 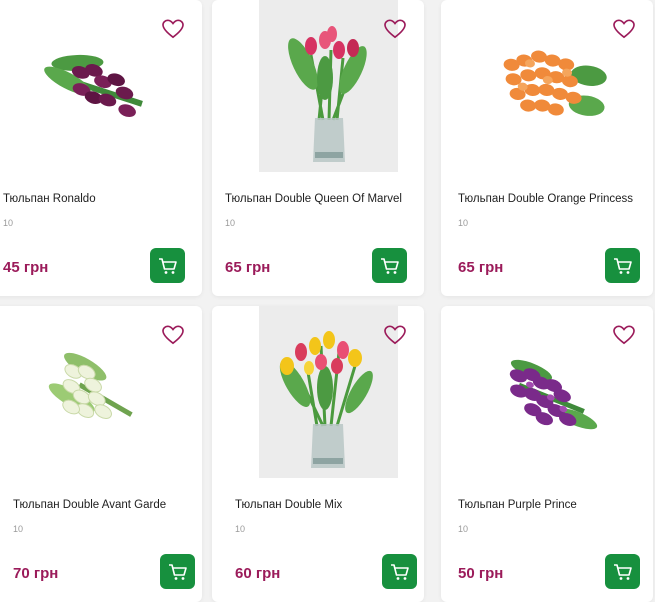 What do you see at coordinates (258, 573) in the screenshot?
I see `product-price: 60 грн` at bounding box center [258, 573].